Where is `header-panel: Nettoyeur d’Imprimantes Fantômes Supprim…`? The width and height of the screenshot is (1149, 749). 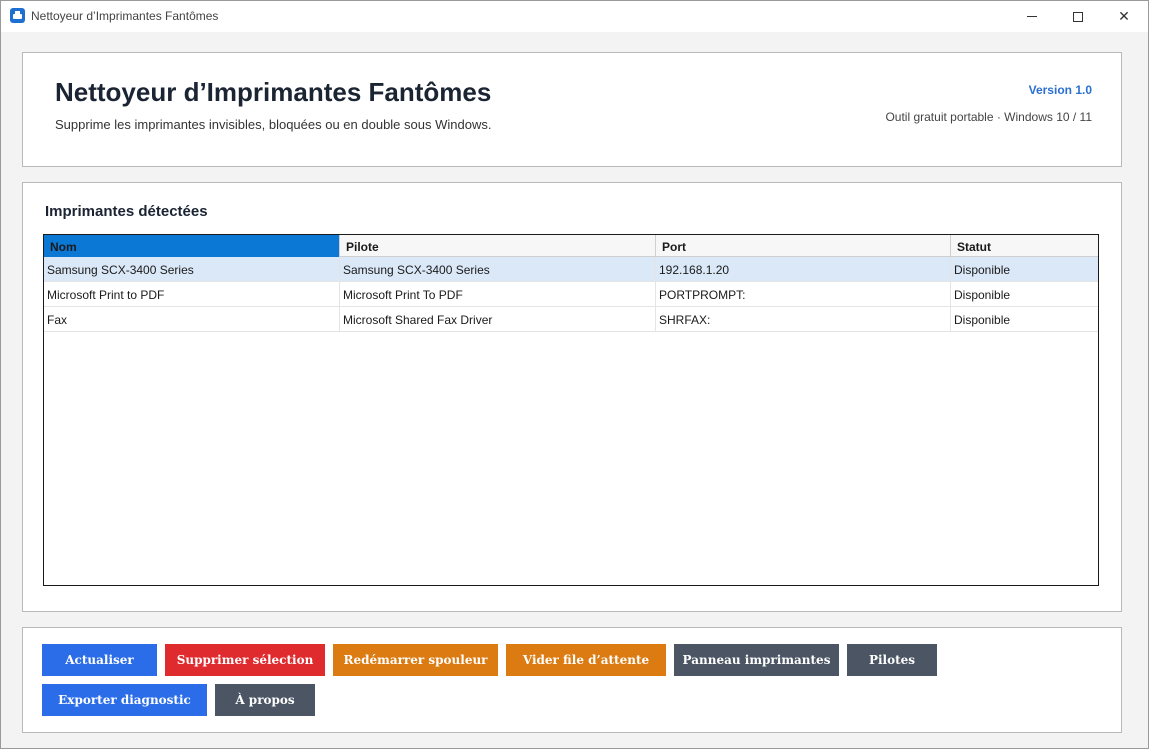
header-panel: Nettoyeur d’Imprimantes Fantômes Supprim… is located at coordinates (572, 109).